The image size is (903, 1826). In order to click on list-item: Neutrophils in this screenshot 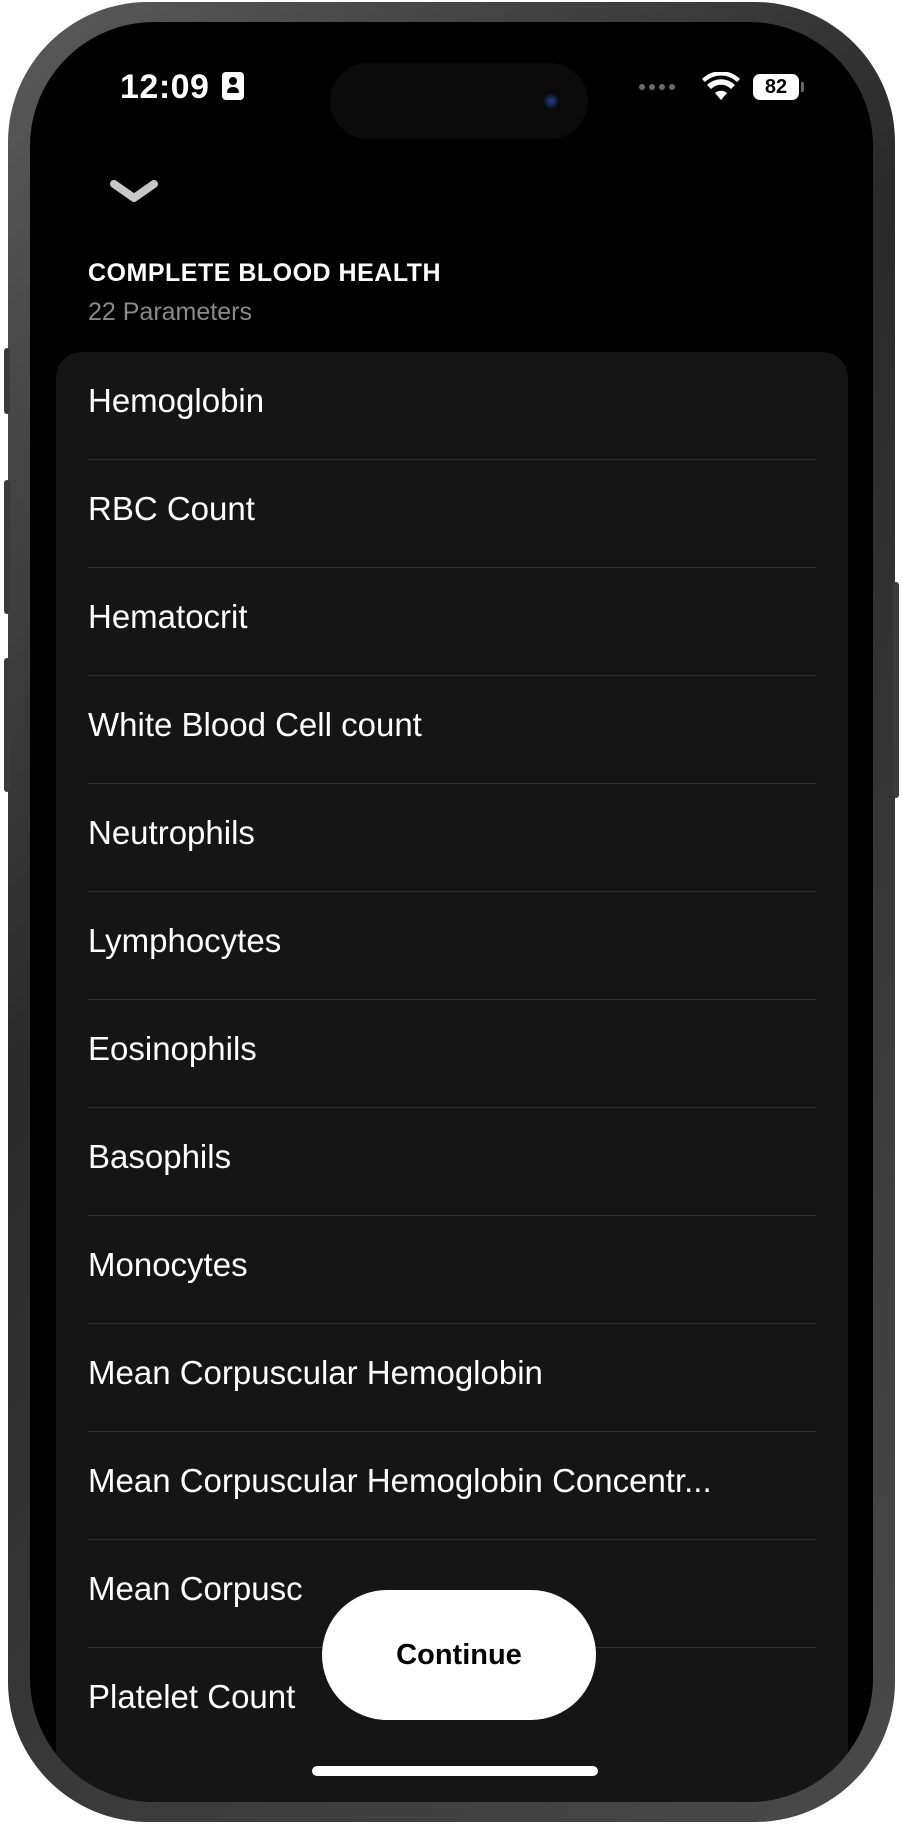, I will do `click(452, 838)`.